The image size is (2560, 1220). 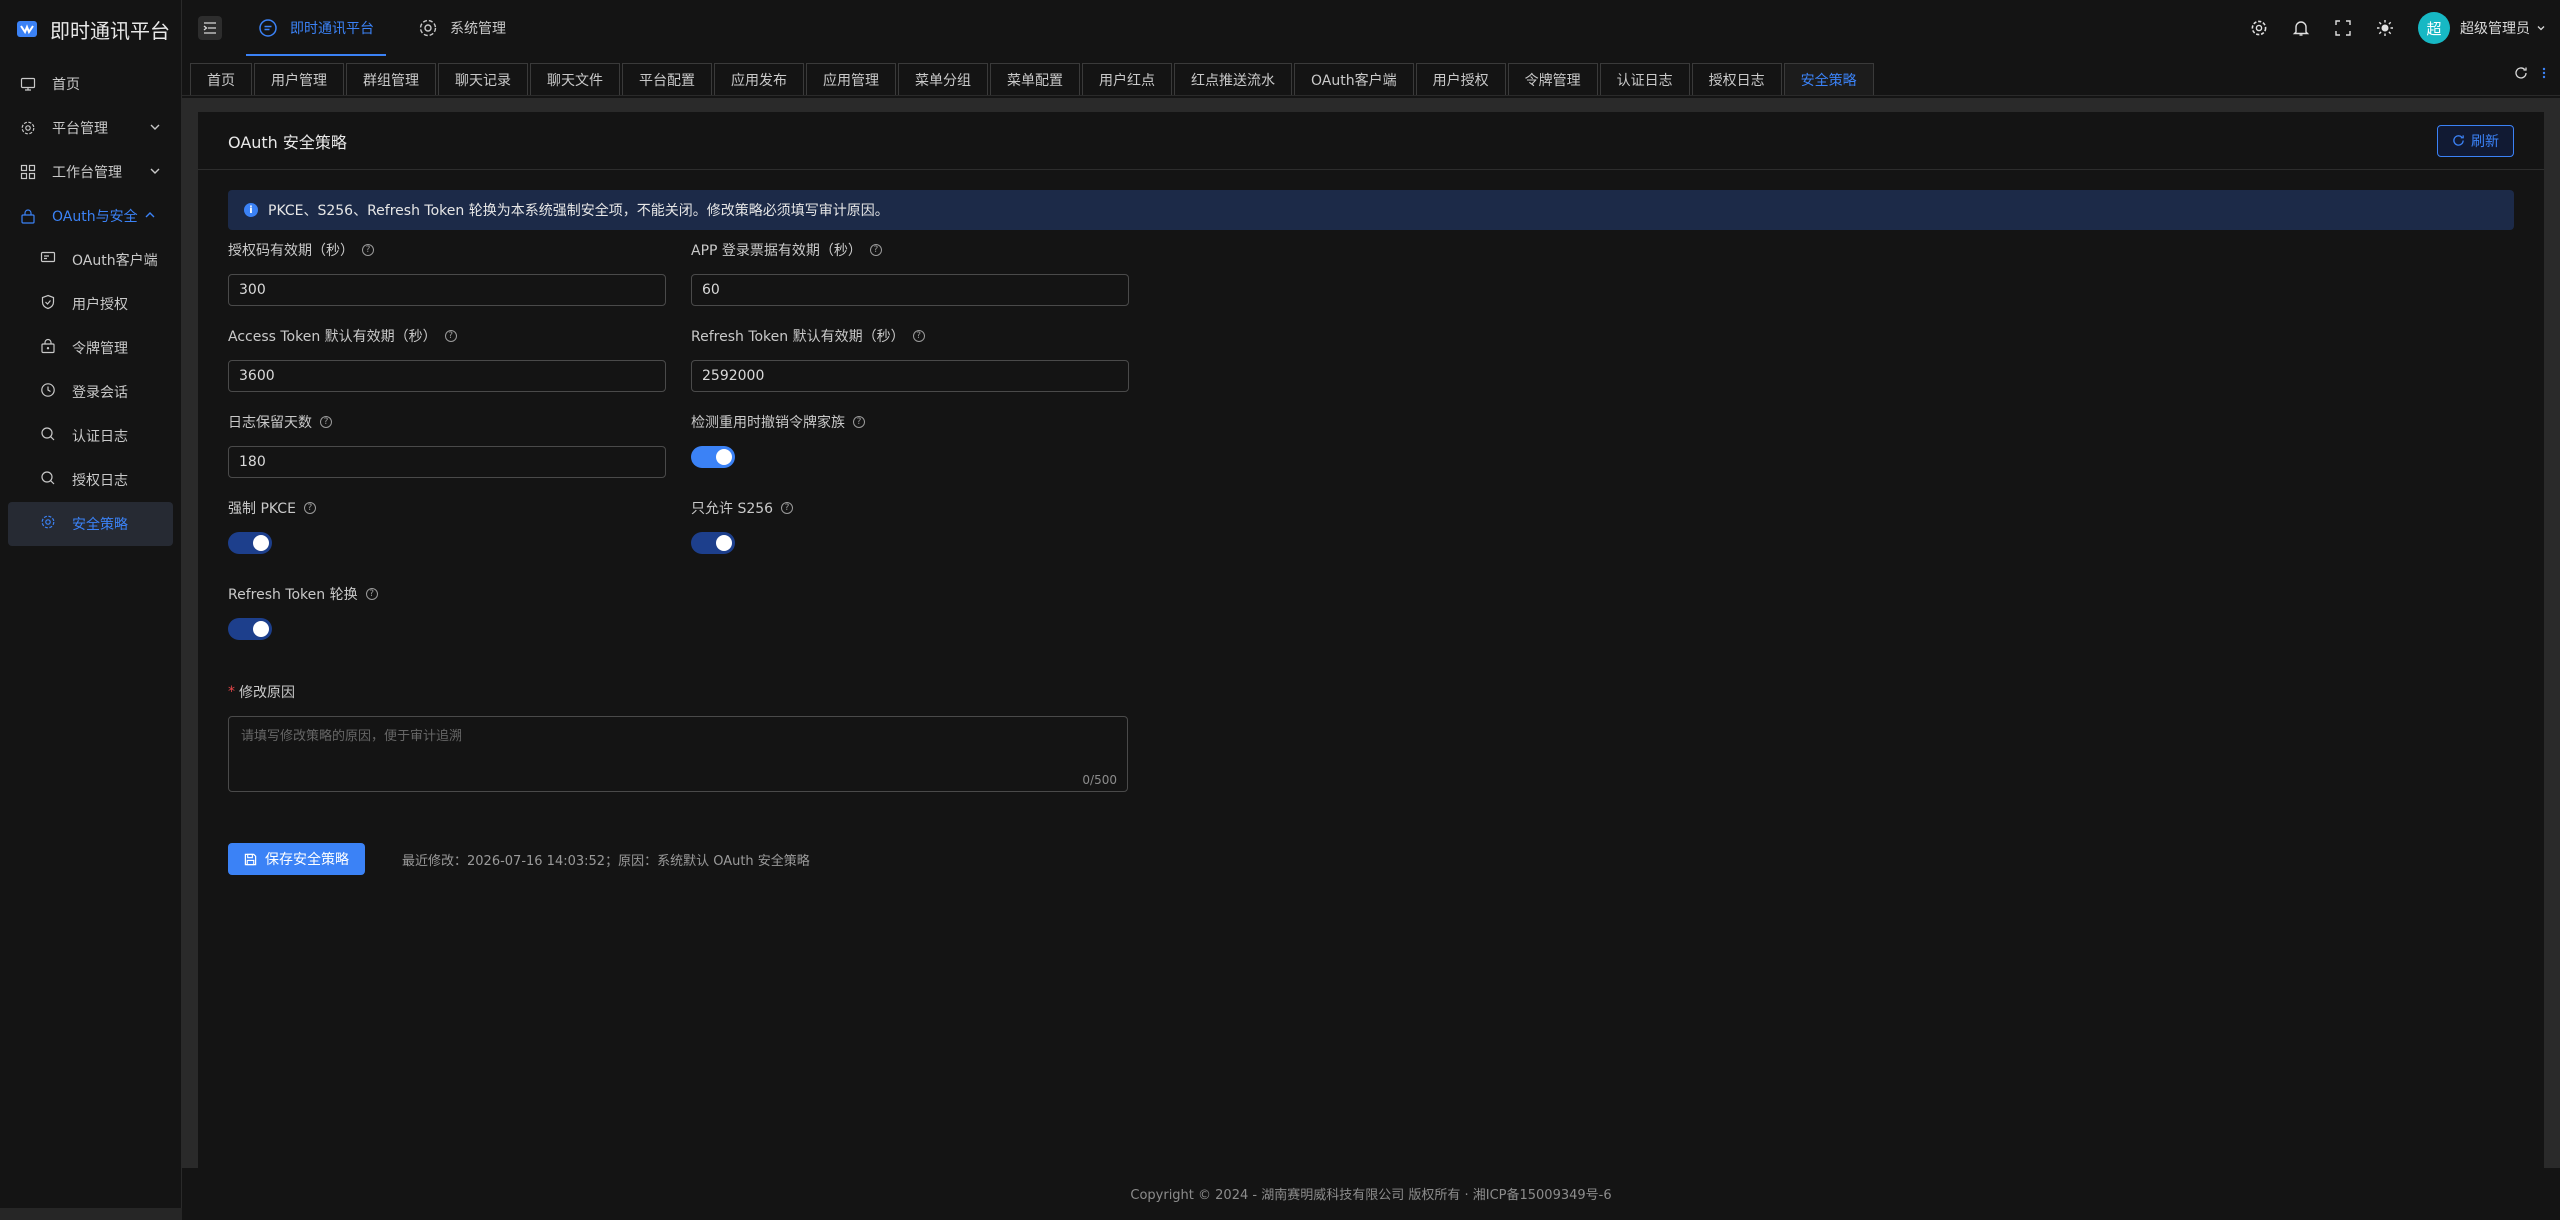 I want to click on sidebar-item-label: OAuth客户端, so click(x=115, y=261).